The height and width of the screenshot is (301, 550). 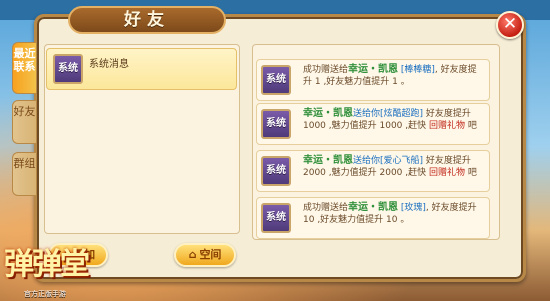 What do you see at coordinates (417, 70) in the screenshot?
I see `gift-name: [棒棒糖]` at bounding box center [417, 70].